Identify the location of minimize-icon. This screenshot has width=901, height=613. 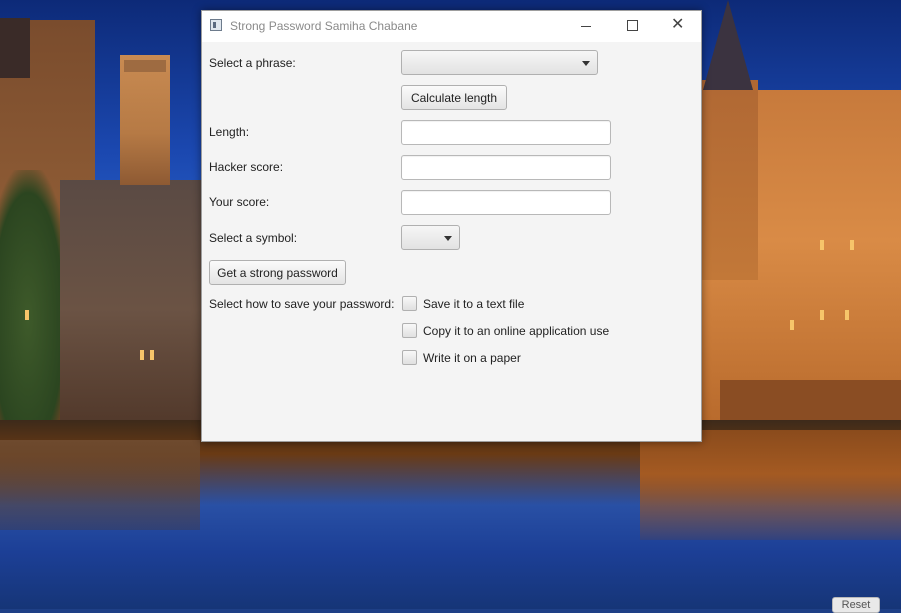
(586, 26).